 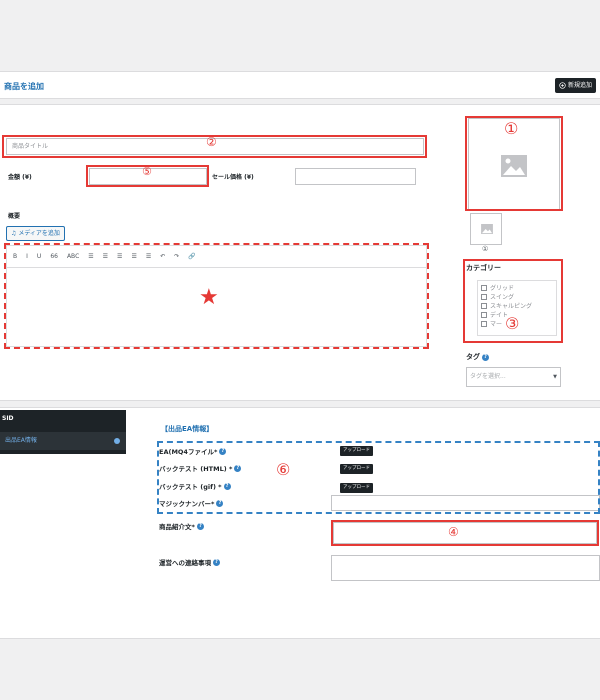 What do you see at coordinates (511, 128) in the screenshot?
I see `marker-1: ①` at bounding box center [511, 128].